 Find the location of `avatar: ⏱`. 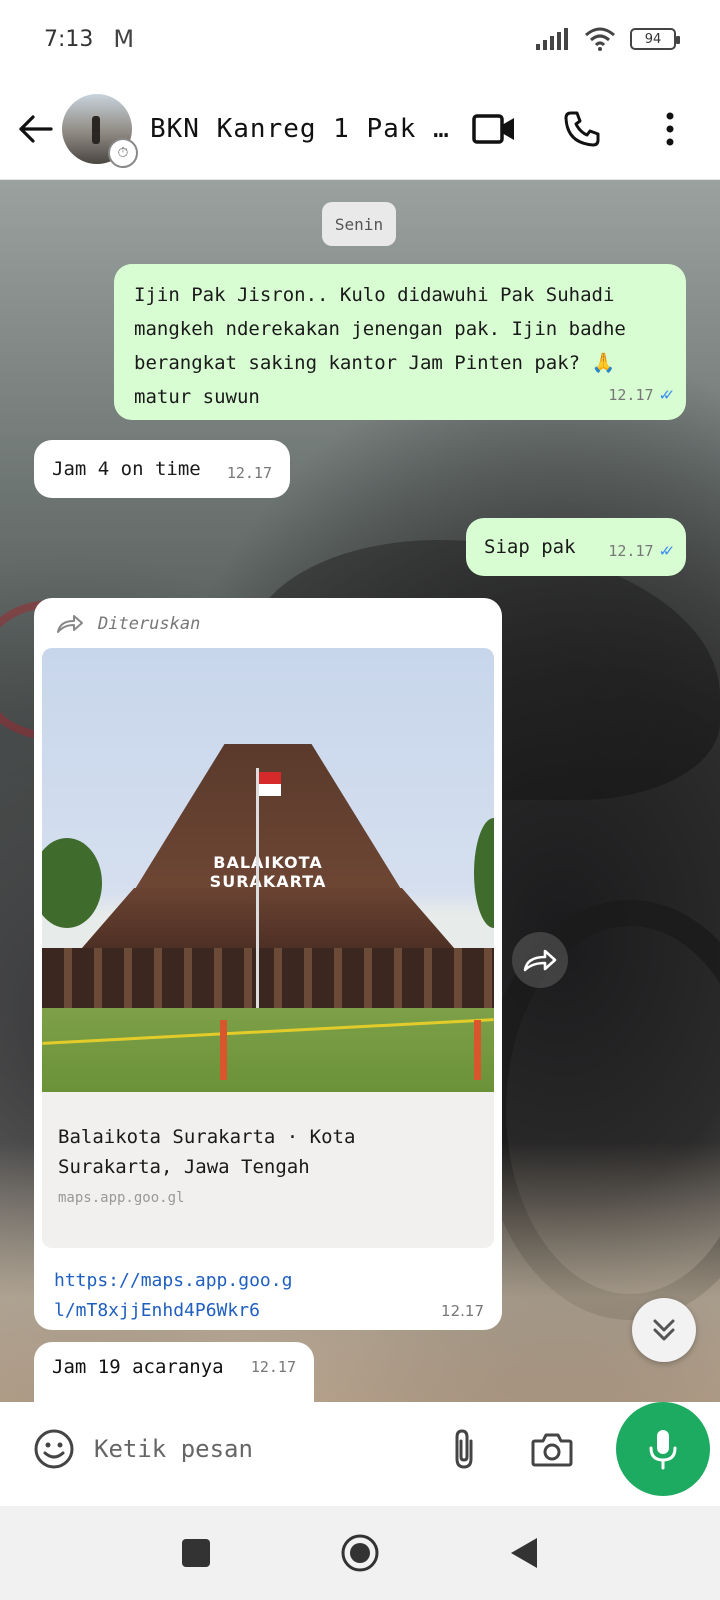

avatar: ⏱ is located at coordinates (100, 130).